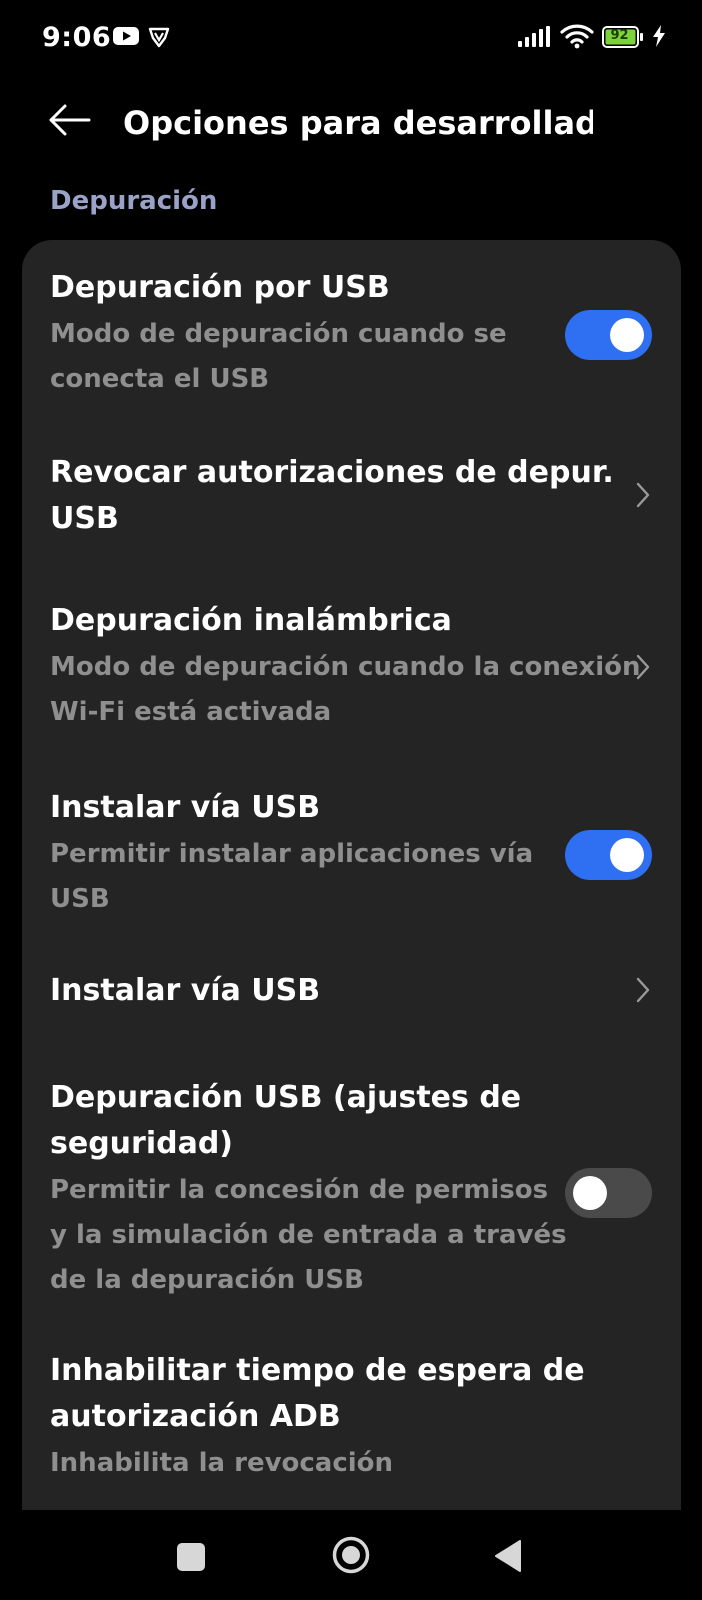  What do you see at coordinates (534, 36) in the screenshot?
I see `signal-icon` at bounding box center [534, 36].